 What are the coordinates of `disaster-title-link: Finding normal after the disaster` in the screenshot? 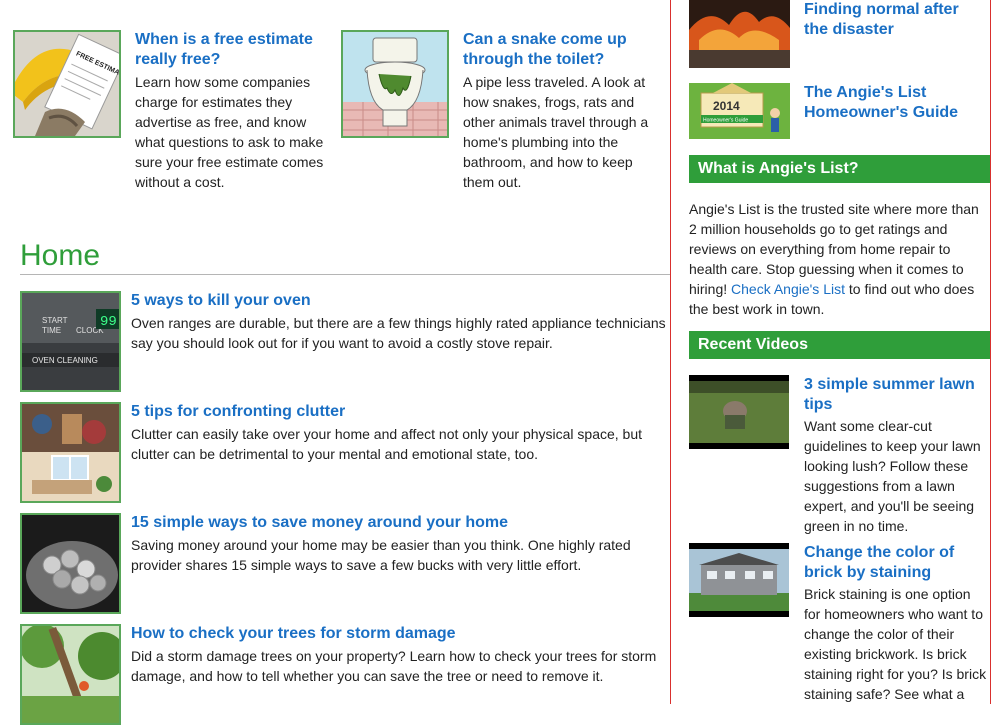 It's located at (894, 20).